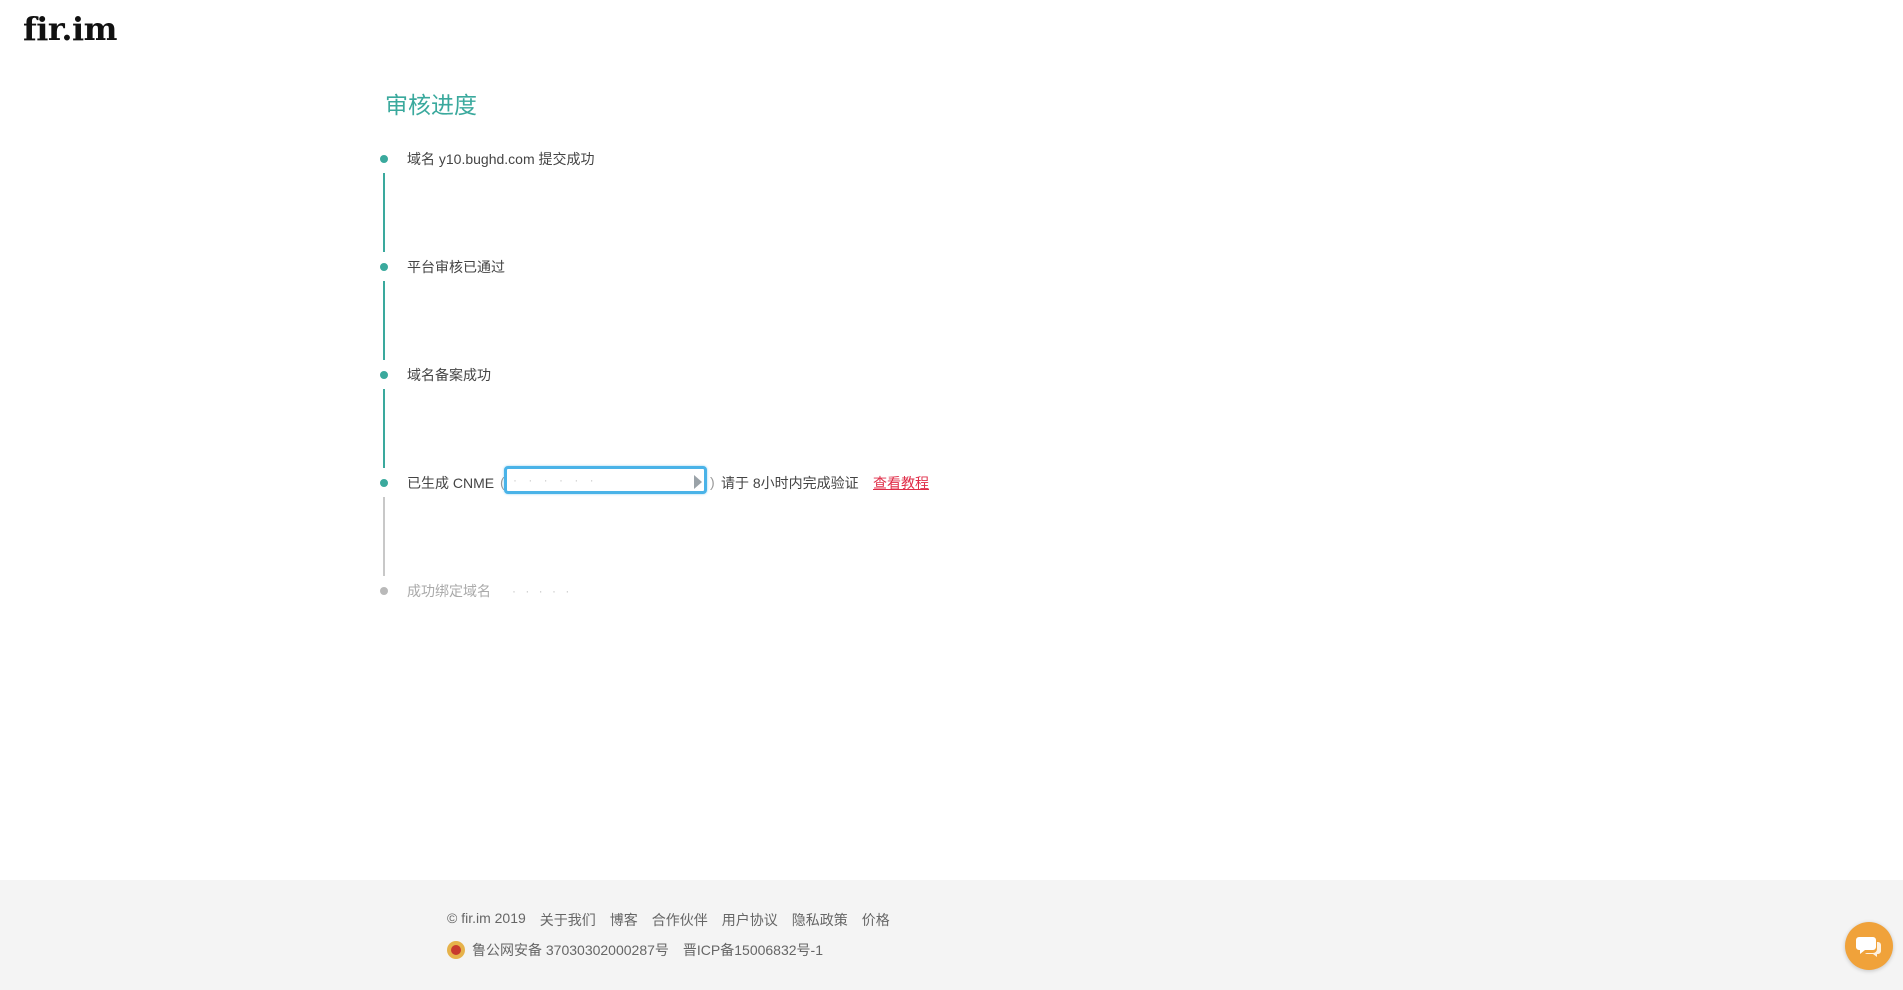  Describe the element at coordinates (568, 920) in the screenshot. I see `footer-link-about: 关于我们` at that location.